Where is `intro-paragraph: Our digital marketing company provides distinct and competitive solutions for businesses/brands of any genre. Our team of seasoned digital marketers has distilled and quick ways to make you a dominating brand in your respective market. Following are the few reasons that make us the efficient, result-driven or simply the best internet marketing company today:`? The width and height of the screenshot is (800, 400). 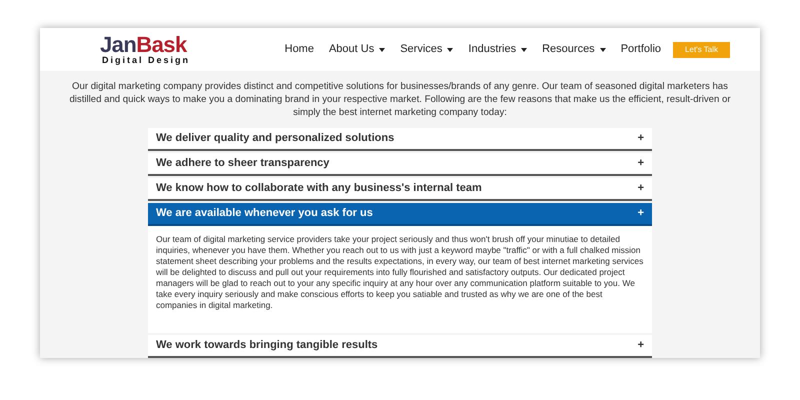 intro-paragraph: Our digital marketing company provides distinct and competitive solutions for businesses/brands of any genre. Our team of seasoned digital marketers has distilled and quick ways to make you a dominating brand in your respective market. Following are the few reasons that make us the efficient, result-driven or simply the best internet marketing company today: is located at coordinates (400, 99).